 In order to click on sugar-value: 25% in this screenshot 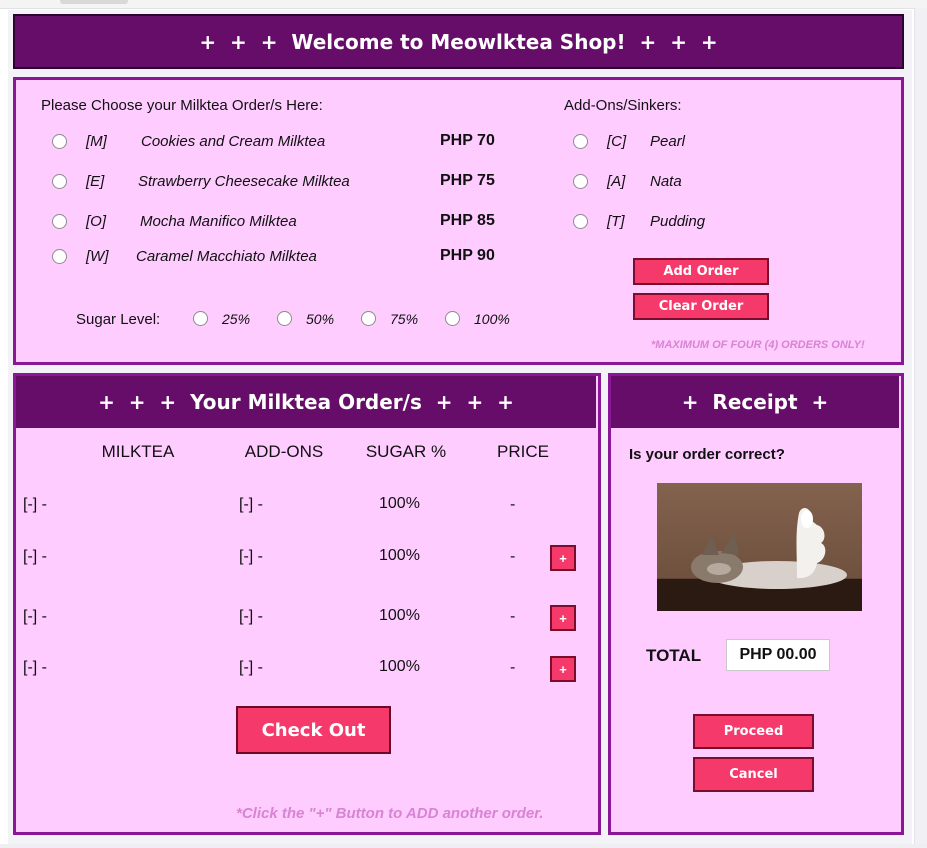, I will do `click(236, 319)`.